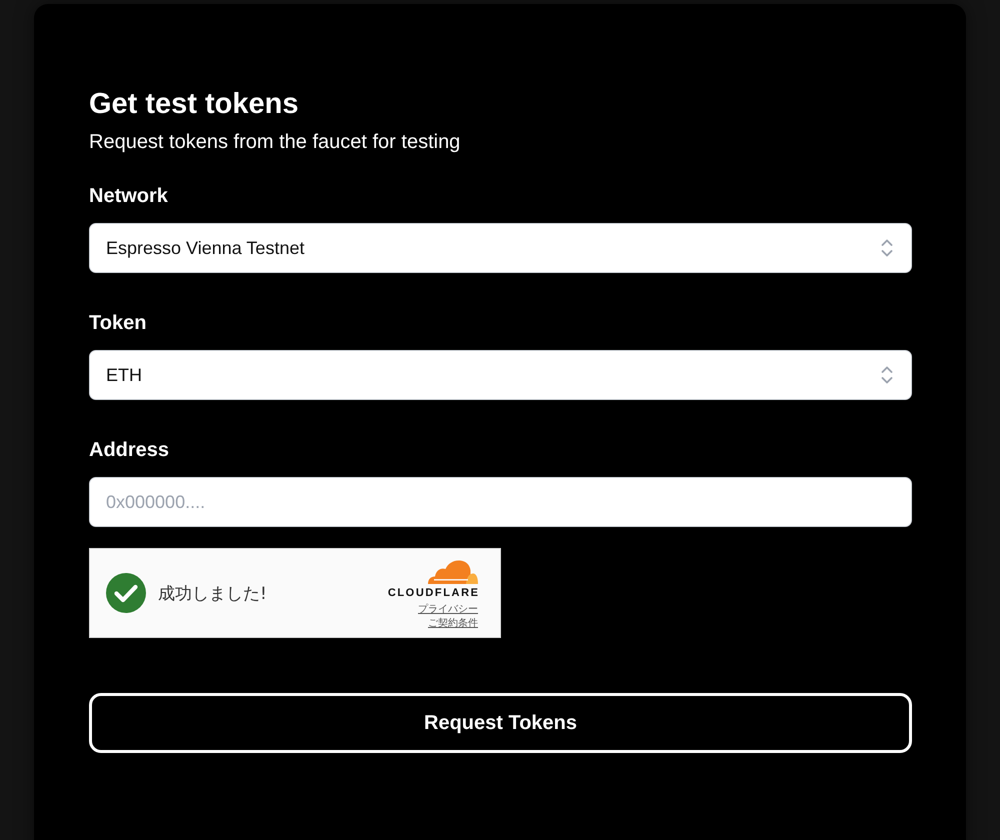  What do you see at coordinates (452, 572) in the screenshot?
I see `cloud-logo-icon` at bounding box center [452, 572].